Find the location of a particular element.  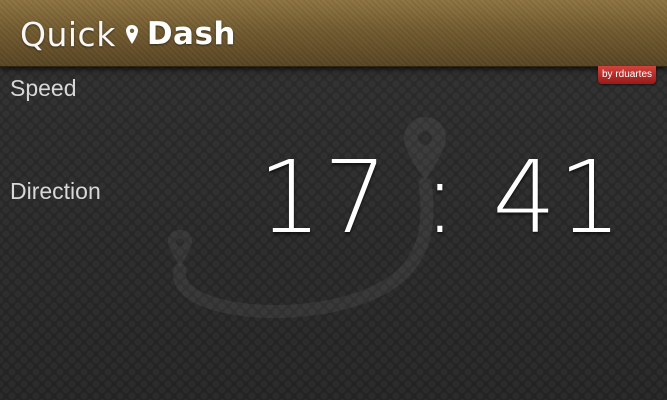

author-badge: by rduartes is located at coordinates (627, 75).